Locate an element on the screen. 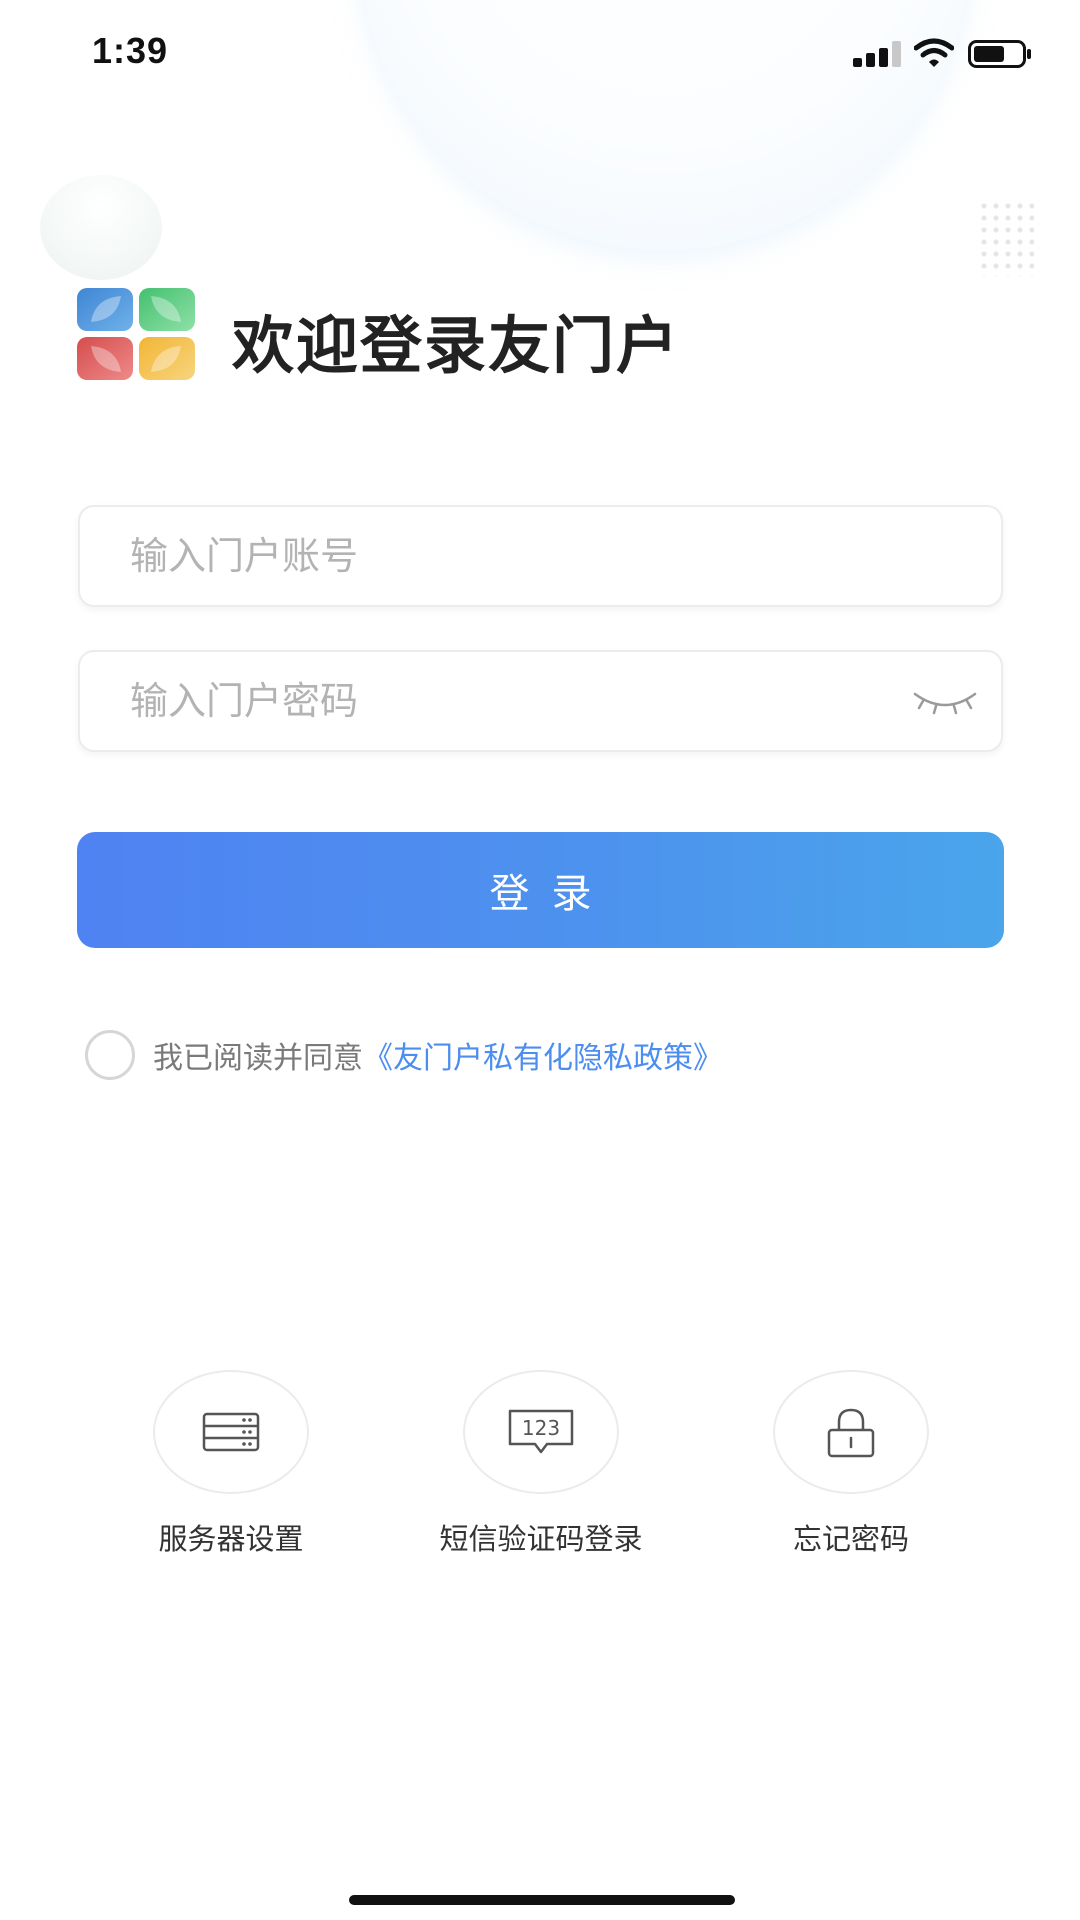 The width and height of the screenshot is (1080, 1920). agreement-checkbox is located at coordinates (110, 1055).